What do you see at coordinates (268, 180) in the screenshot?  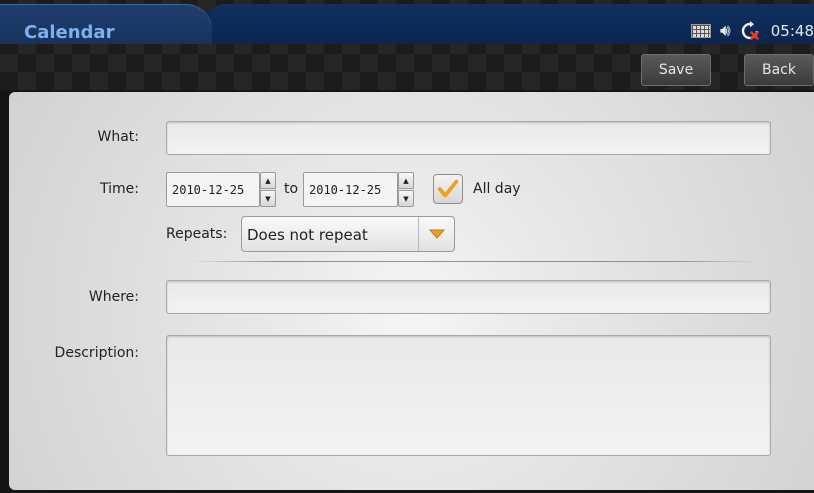 I see `start-date-up-button: ▲` at bounding box center [268, 180].